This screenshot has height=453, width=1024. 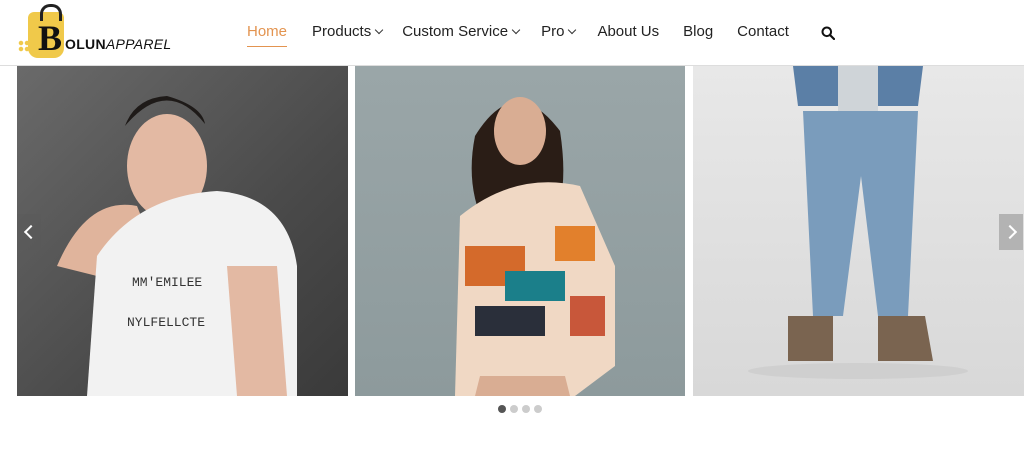 I want to click on search-icon, so click(x=828, y=33).